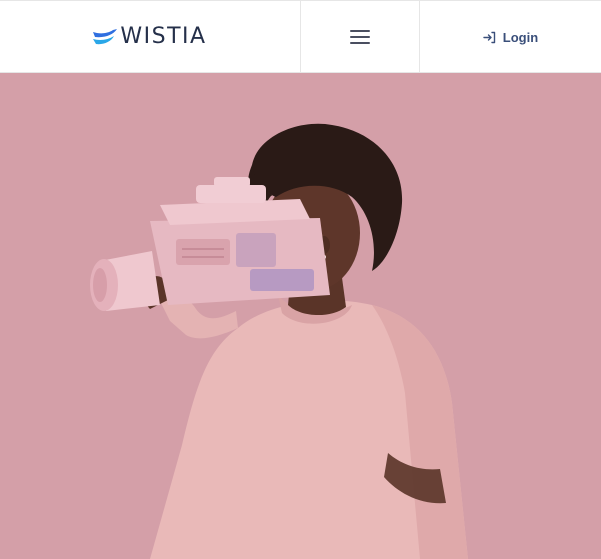 The image size is (601, 559). I want to click on menu-button, so click(360, 37).